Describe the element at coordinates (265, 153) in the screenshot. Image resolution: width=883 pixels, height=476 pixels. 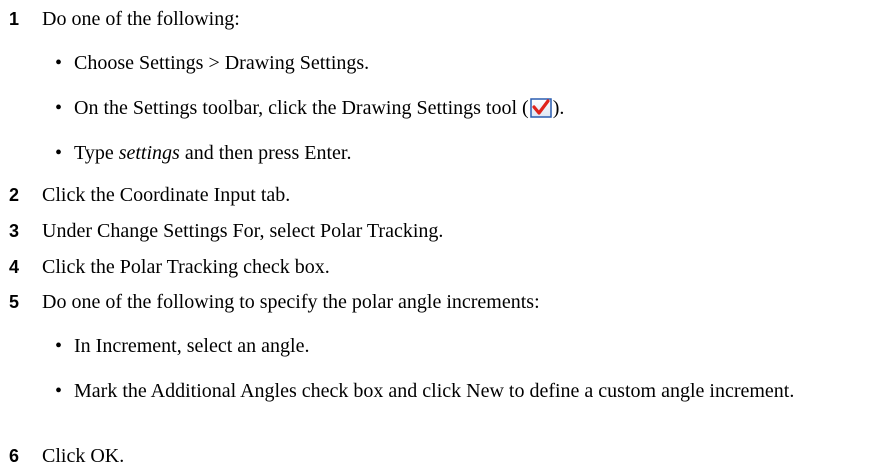
I see `bullet-text-after: and then press Enter.` at that location.